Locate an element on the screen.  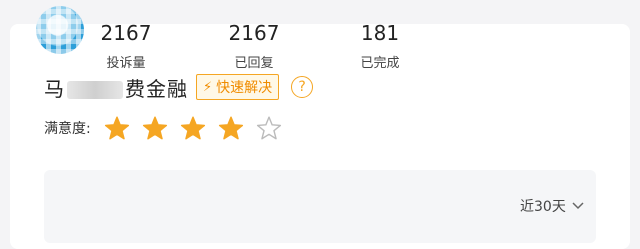
stat-label: 已完成 is located at coordinates (380, 63).